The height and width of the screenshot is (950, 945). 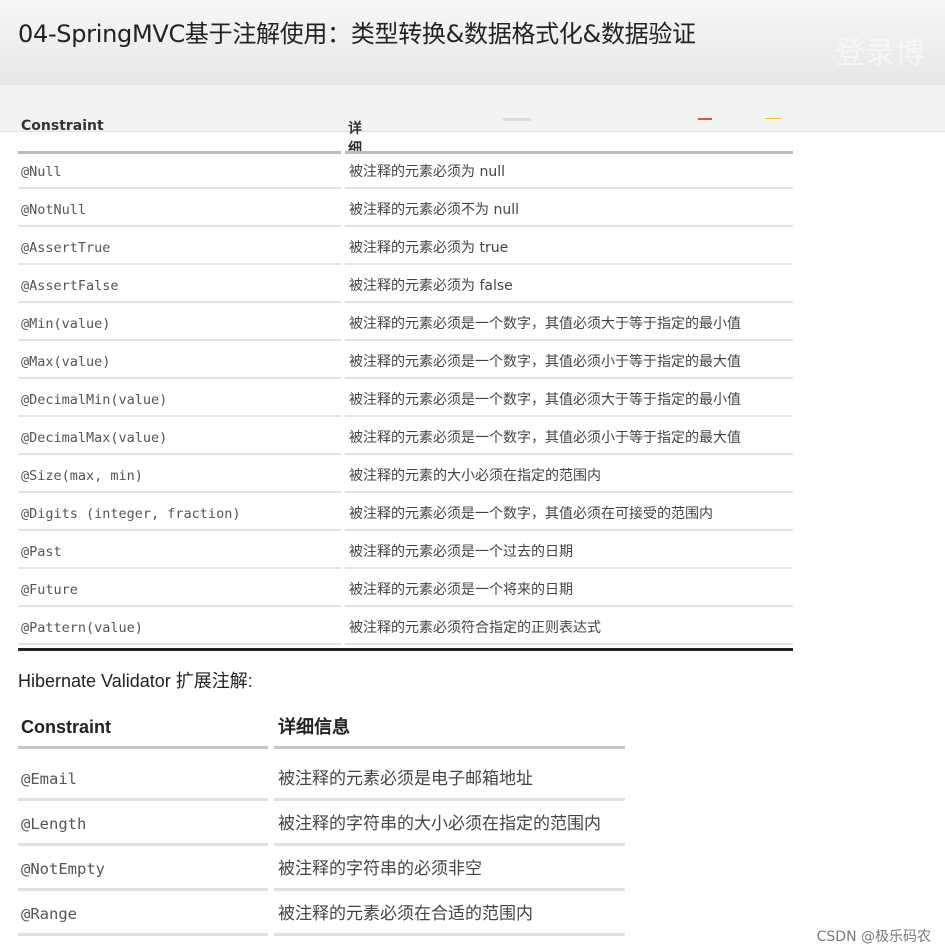 I want to click on table-row: @Max(value) 被注释的元素必须是一个数字，其值必须小于等于指定的最大值, so click(x=405, y=362).